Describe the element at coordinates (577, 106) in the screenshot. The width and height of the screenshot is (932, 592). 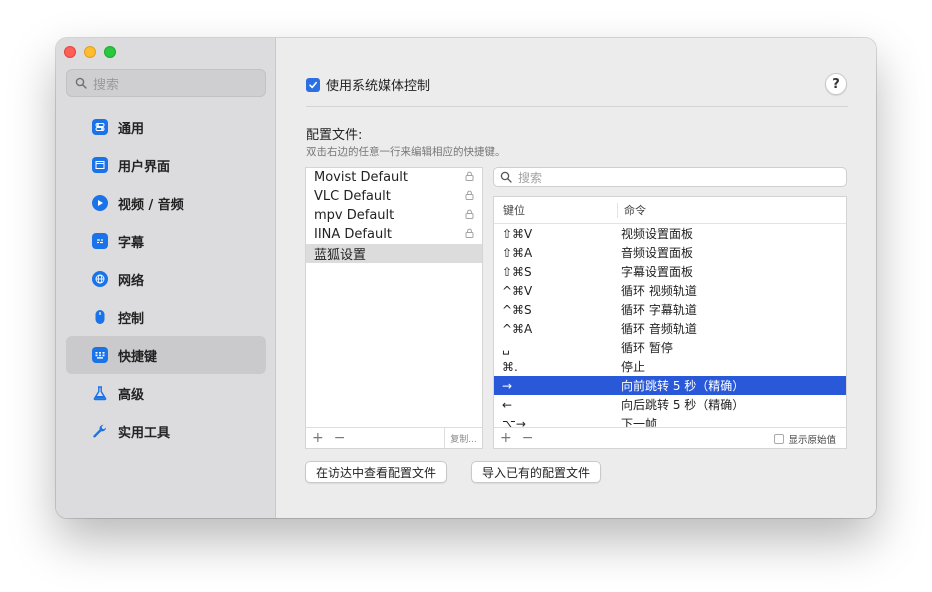
I see `divider` at that location.